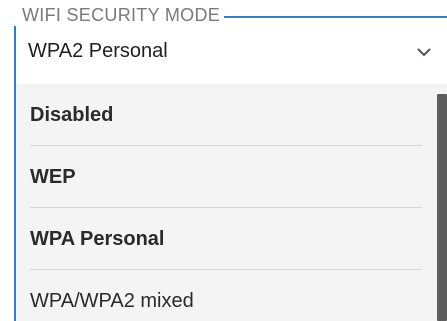  What do you see at coordinates (226, 295) in the screenshot?
I see `menu-item-wpa-wpa2-mixed: WPA/WPA2 mixed` at bounding box center [226, 295].